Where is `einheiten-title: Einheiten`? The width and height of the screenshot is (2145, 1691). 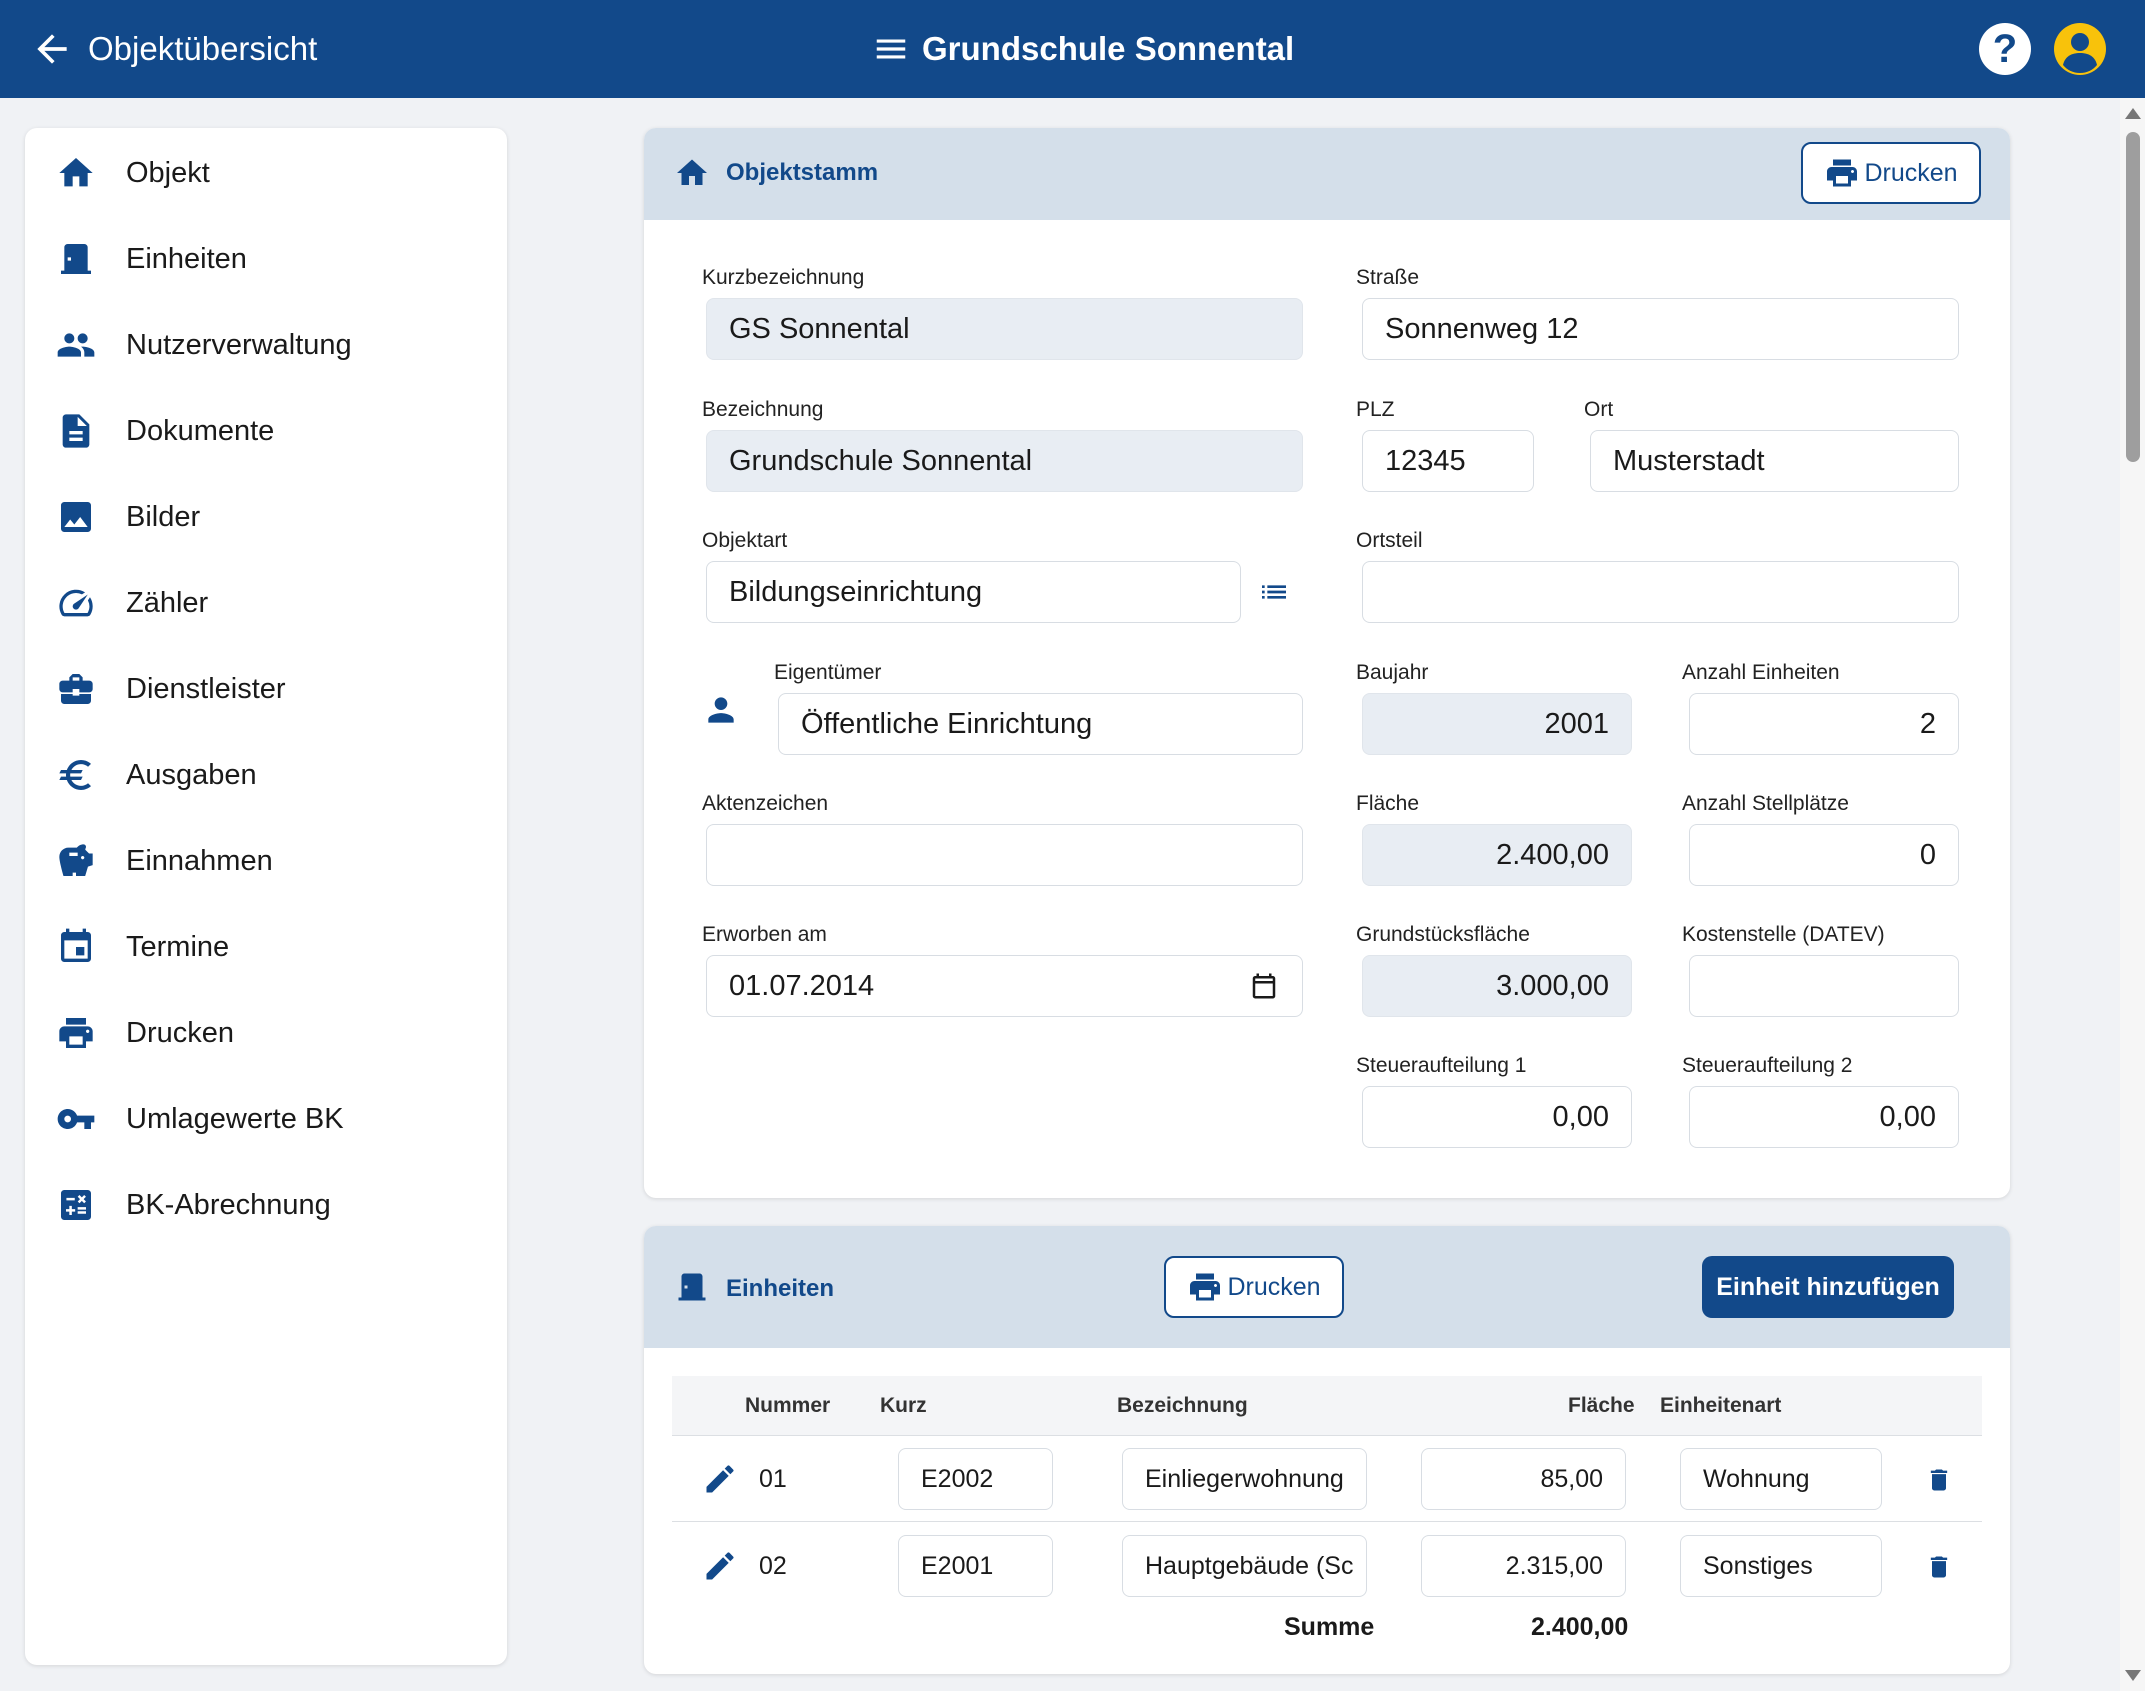 einheiten-title: Einheiten is located at coordinates (780, 1288).